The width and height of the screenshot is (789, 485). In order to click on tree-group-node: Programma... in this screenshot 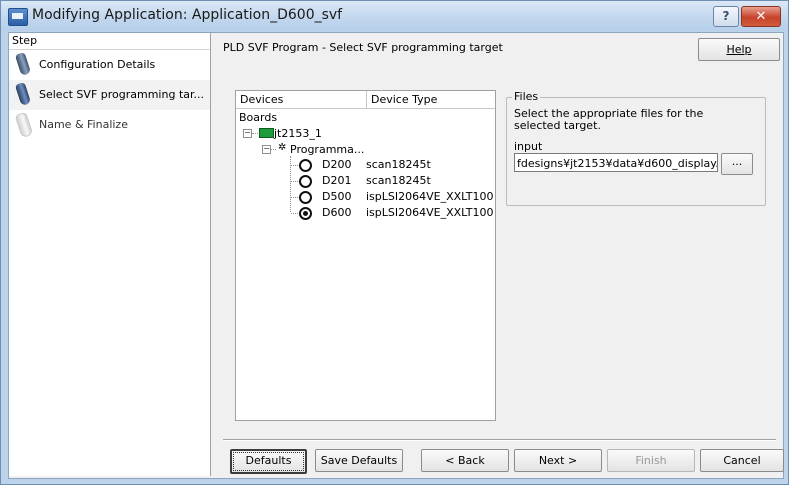, I will do `click(327, 149)`.